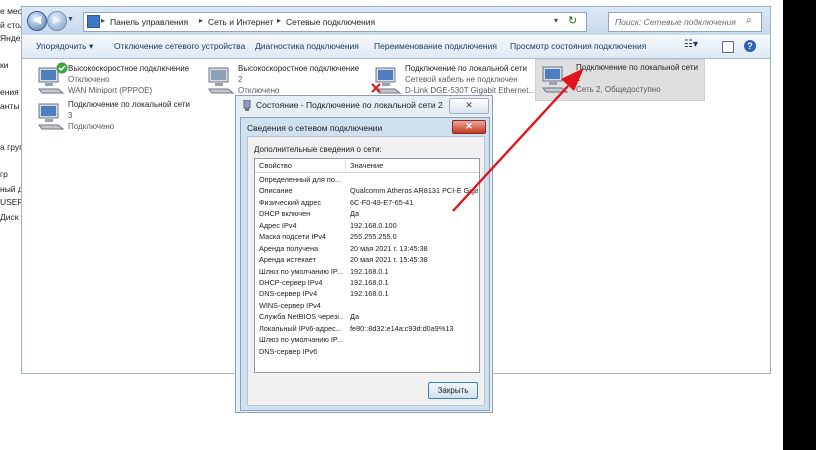  I want to click on arrow-shaft, so click(510, 148).